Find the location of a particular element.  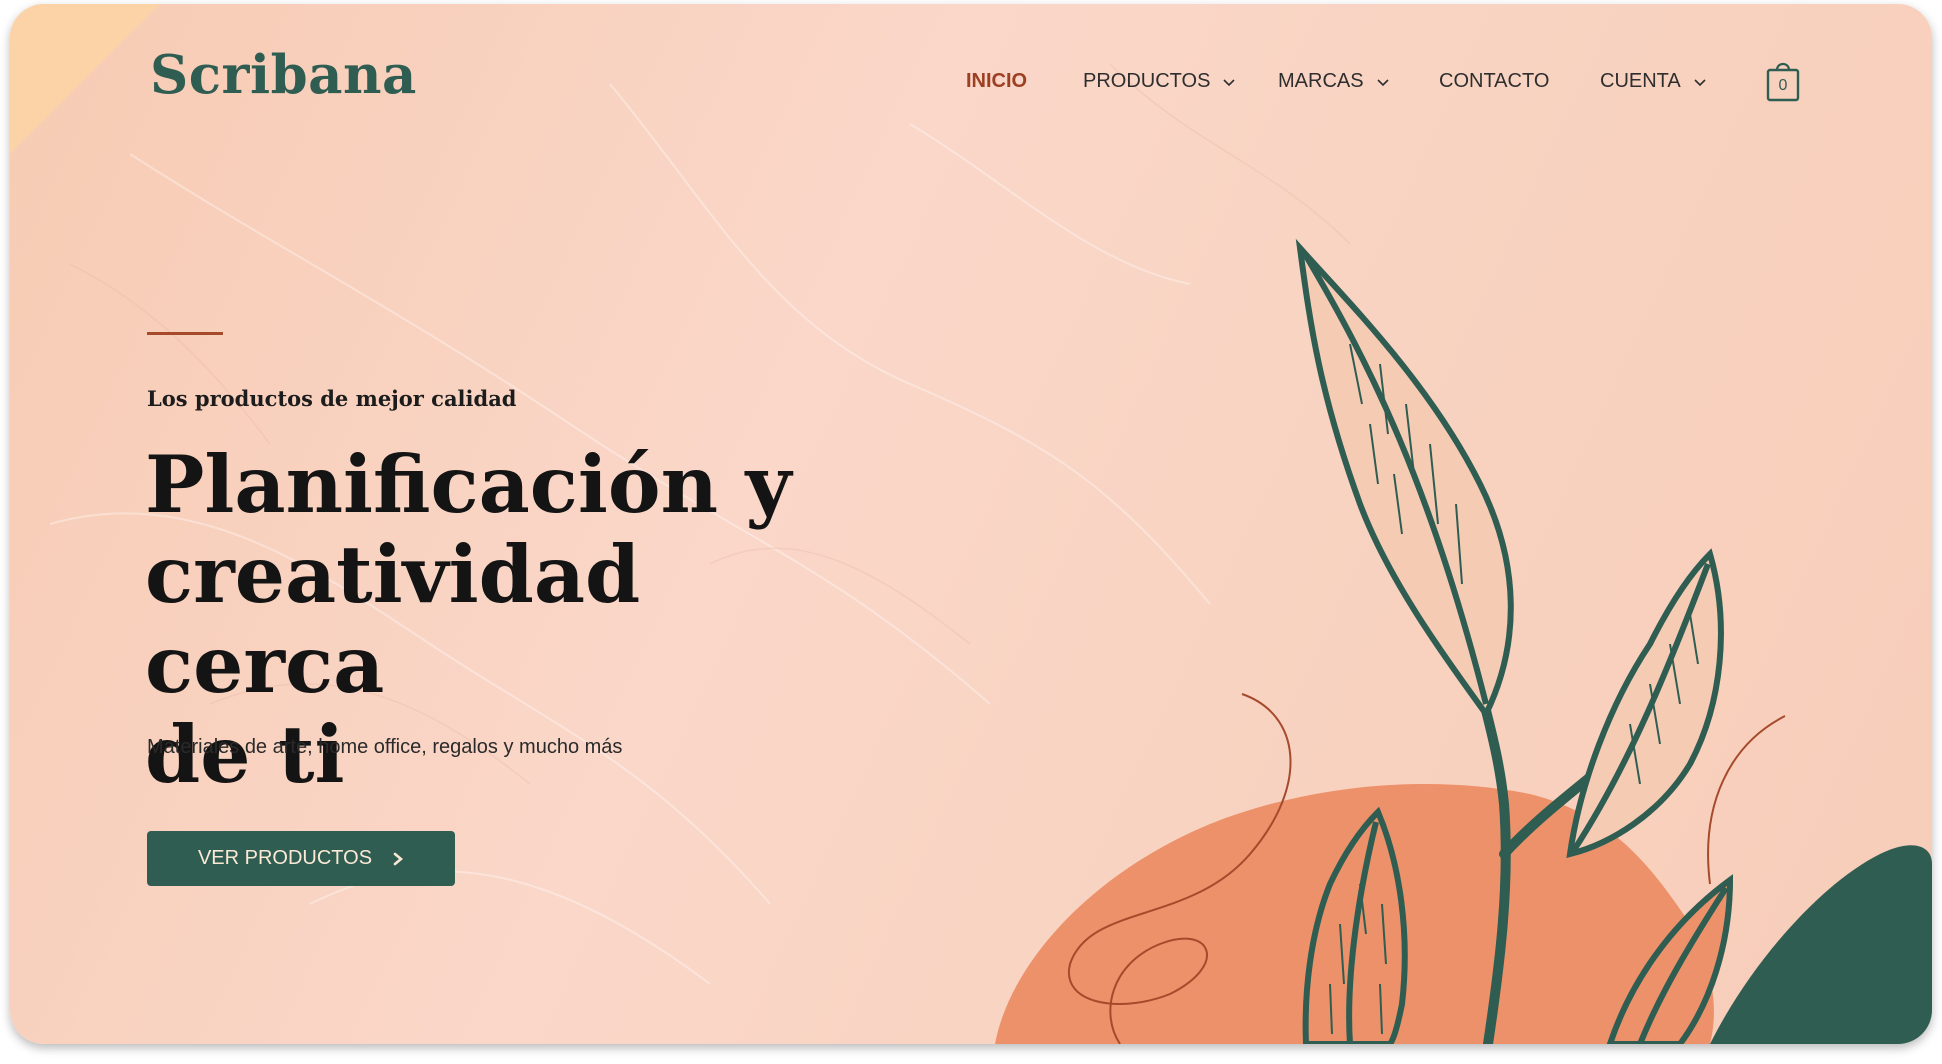

headline-line: creatividad cerca is located at coordinates (393, 619).